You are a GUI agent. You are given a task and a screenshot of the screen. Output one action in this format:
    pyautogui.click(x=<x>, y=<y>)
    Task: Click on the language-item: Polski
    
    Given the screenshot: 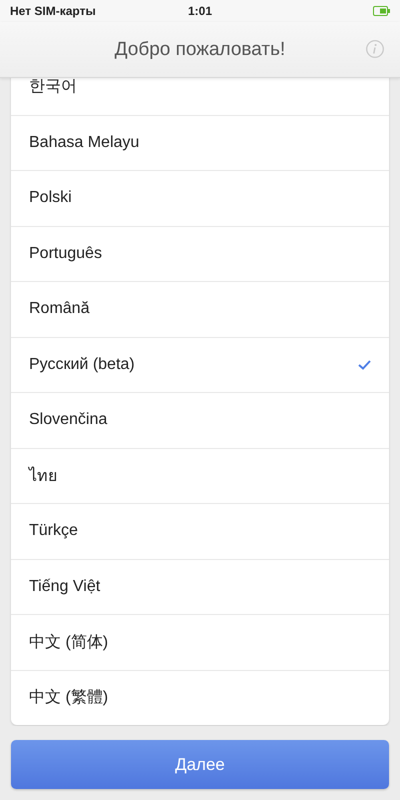 What is the action you would take?
    pyautogui.click(x=200, y=198)
    